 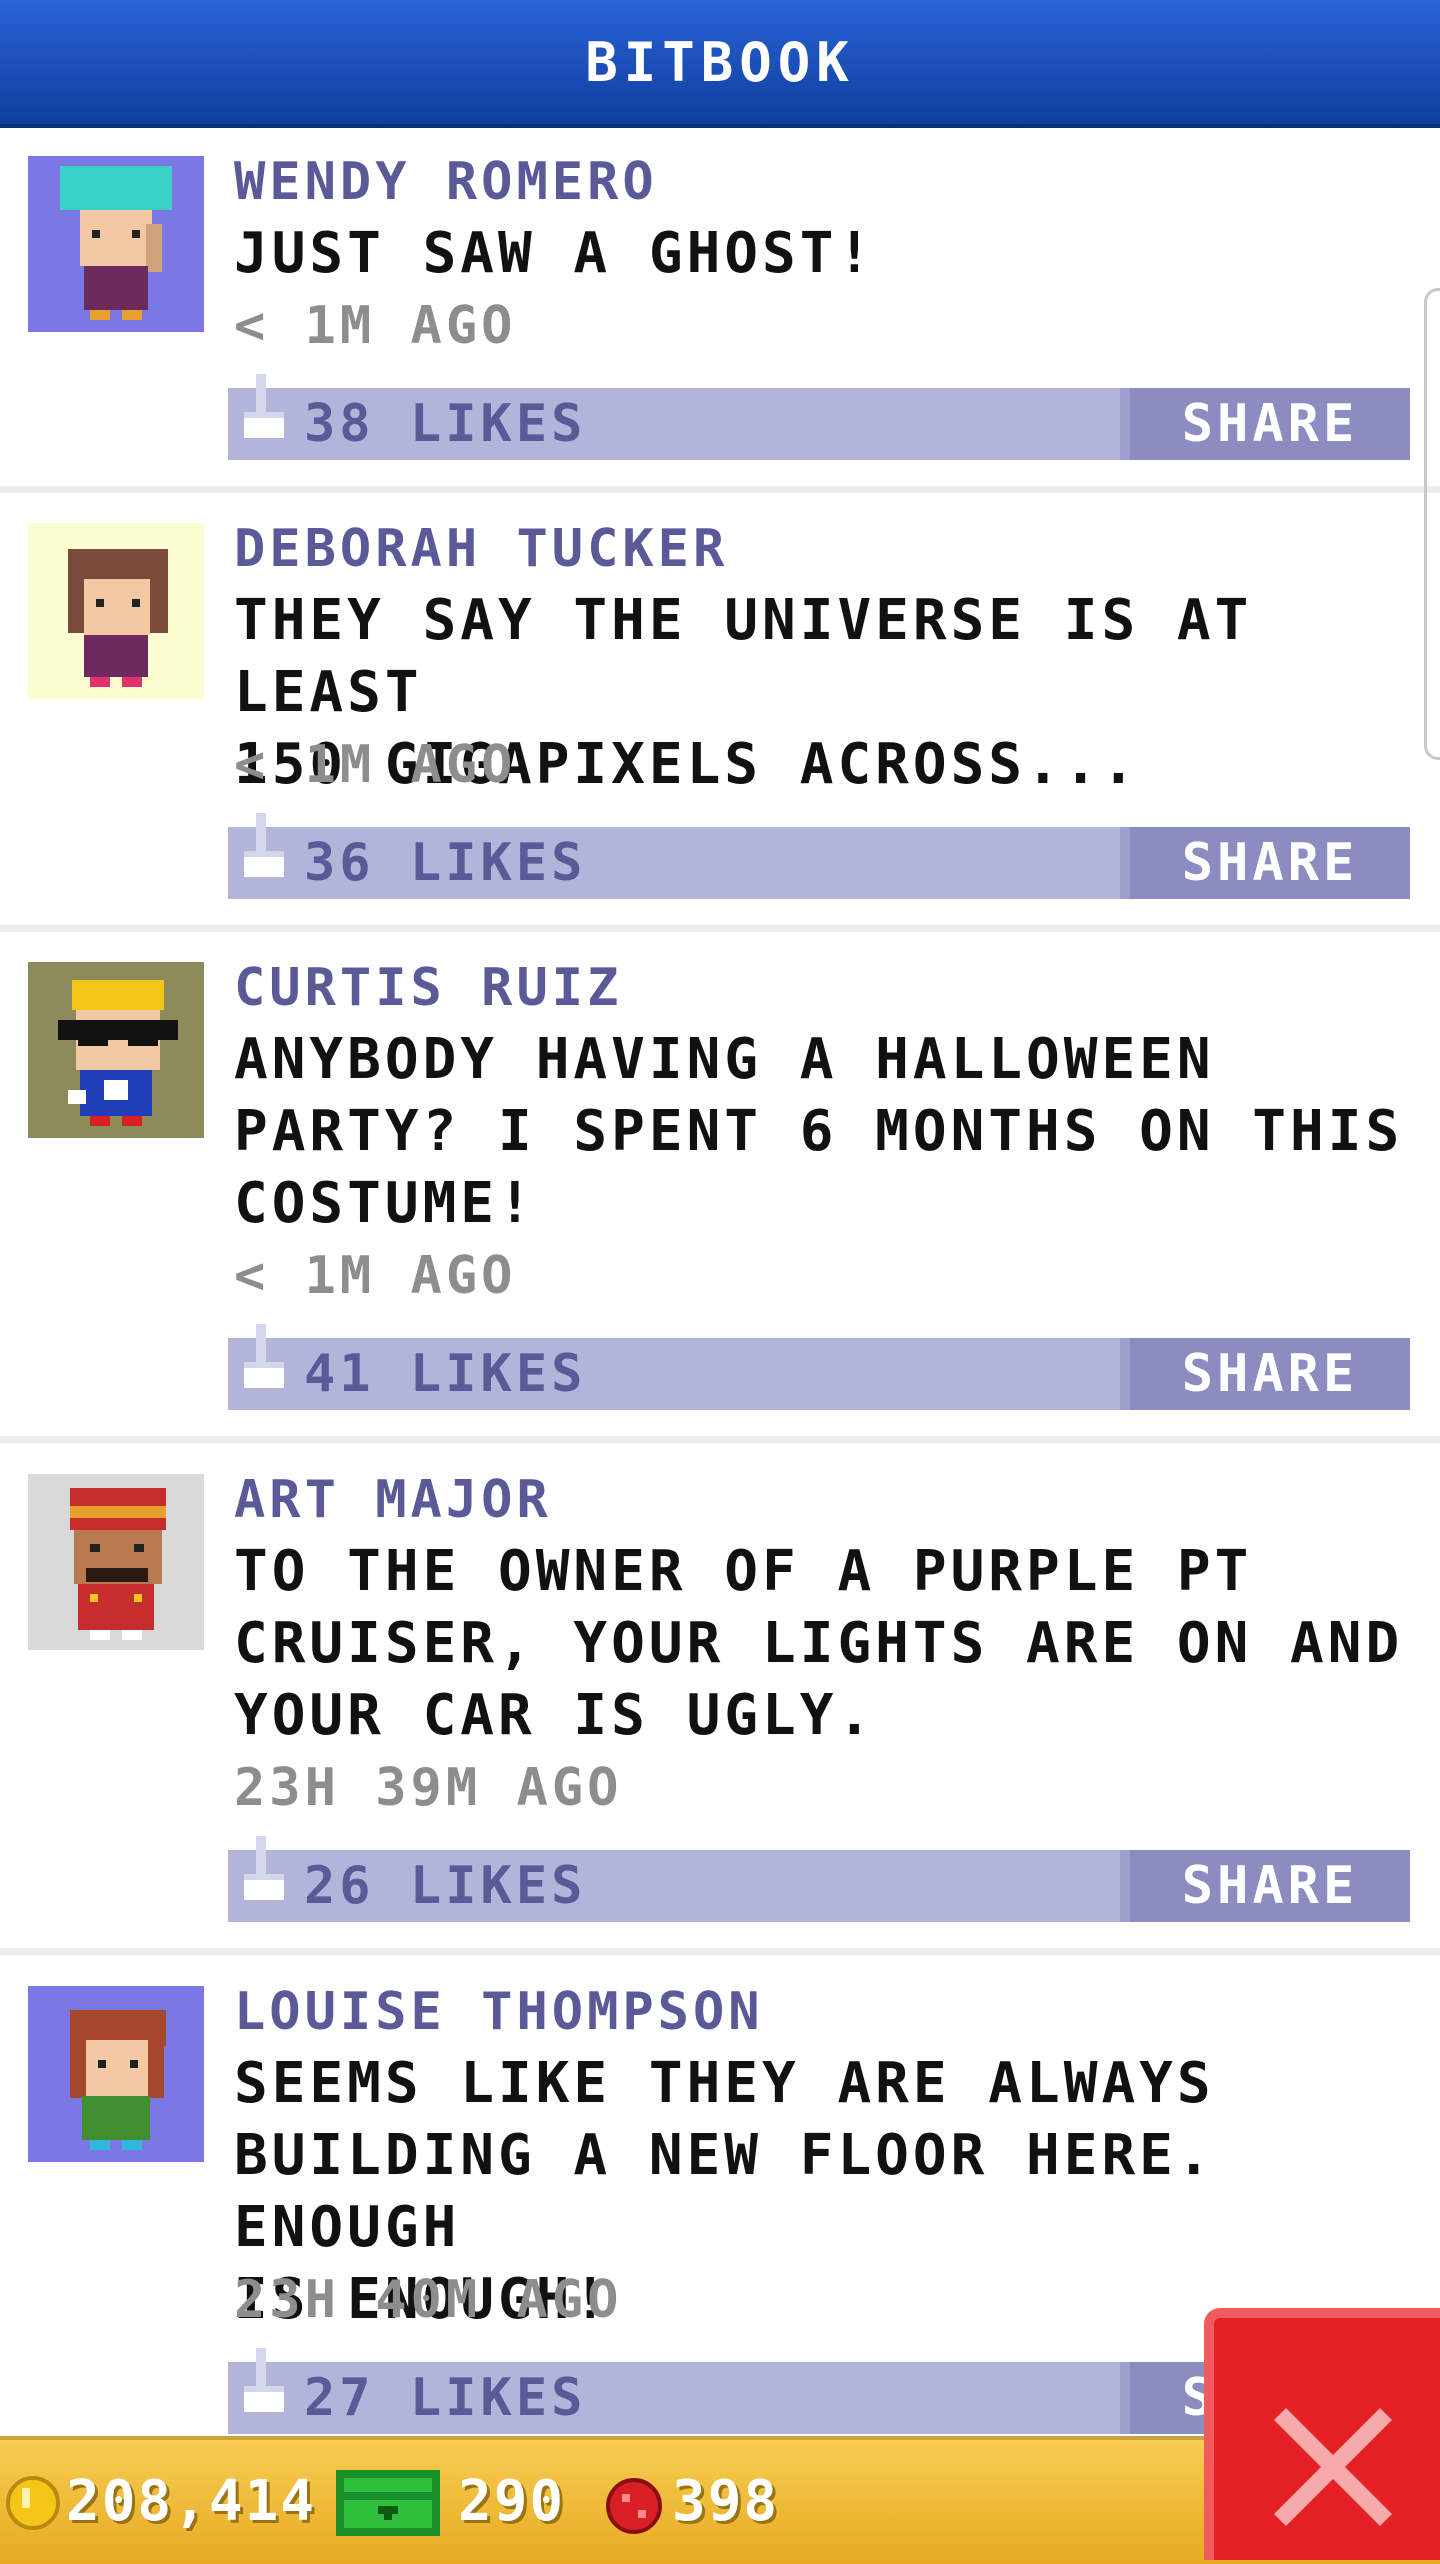 I want to click on post-author: CURTIS RUIZ, so click(x=428, y=988).